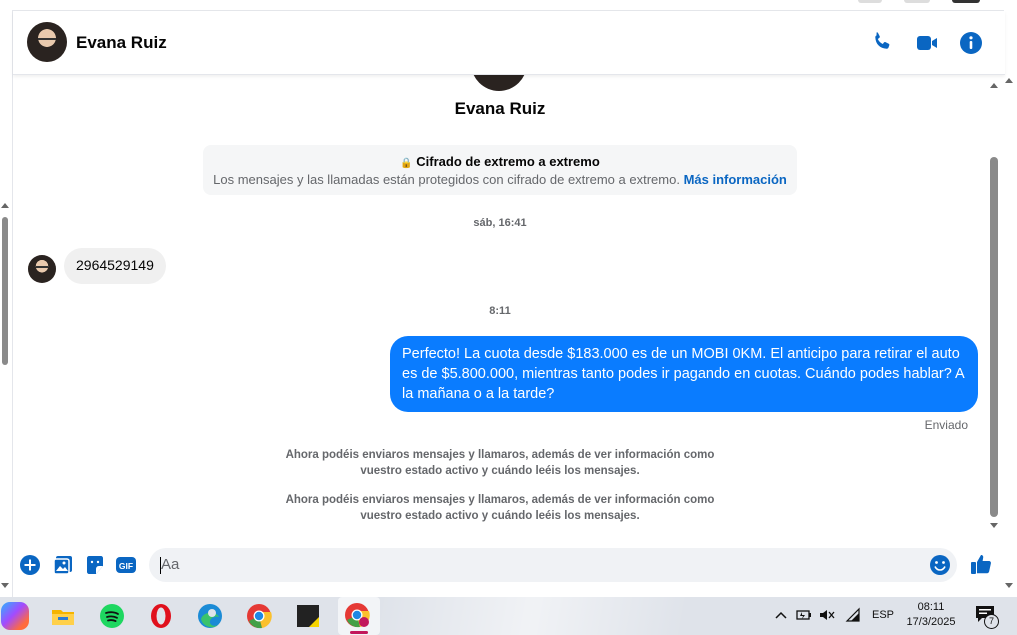 This screenshot has height=635, width=1017. Describe the element at coordinates (359, 616) in the screenshot. I see `chrome-active-window` at that location.